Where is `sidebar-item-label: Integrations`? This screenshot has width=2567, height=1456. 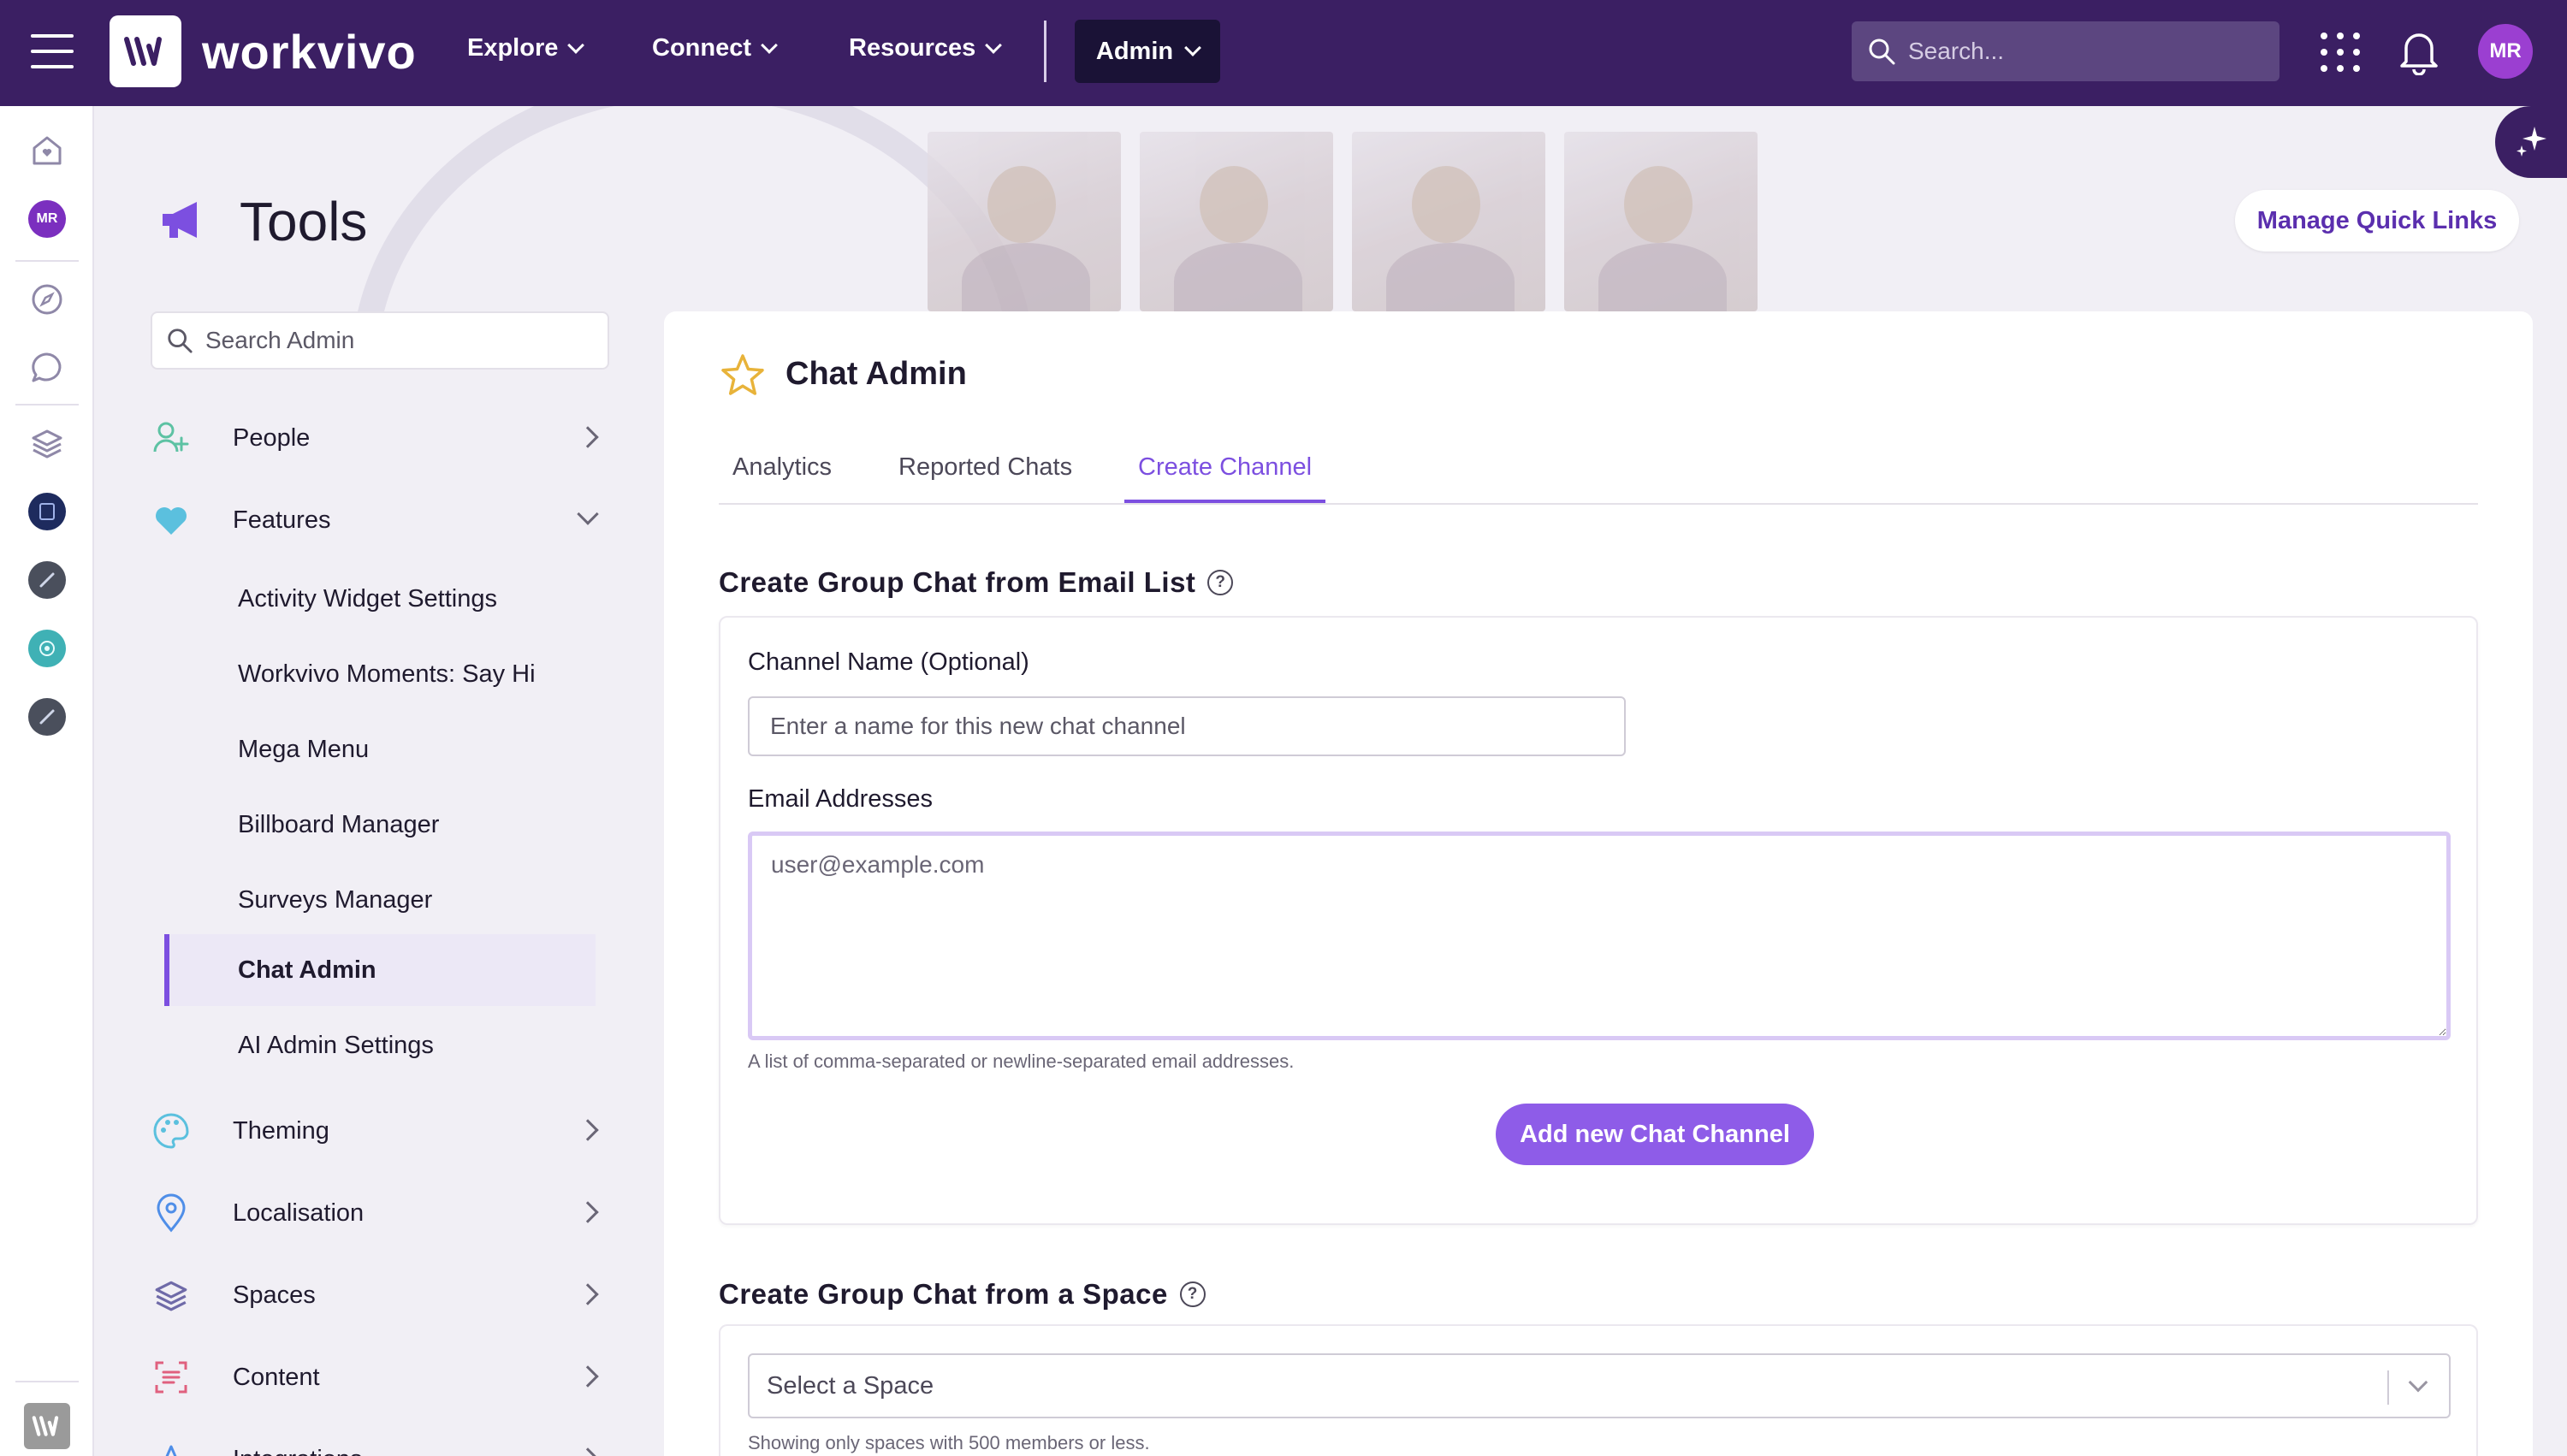
sidebar-item-label: Integrations is located at coordinates (298, 1451).